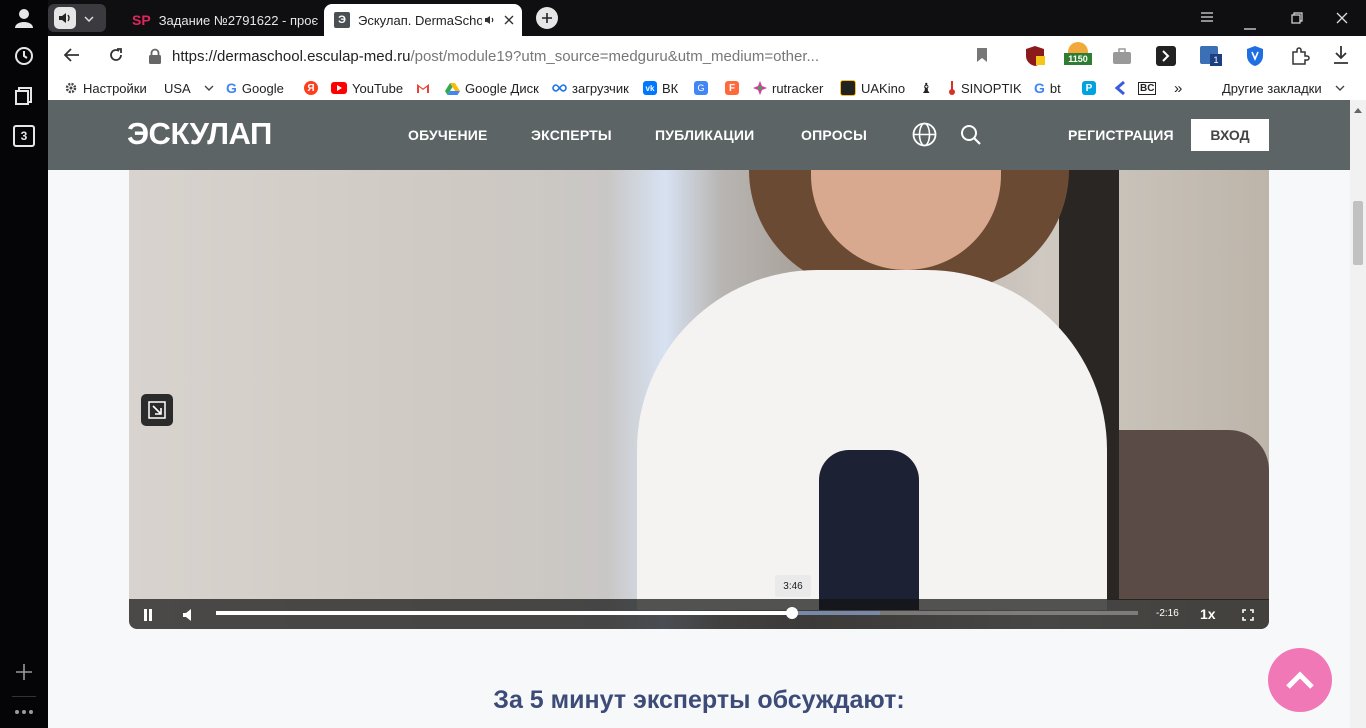  Describe the element at coordinates (985, 88) in the screenshot. I see `bookmark-sinoptik: SINOPTIK` at that location.